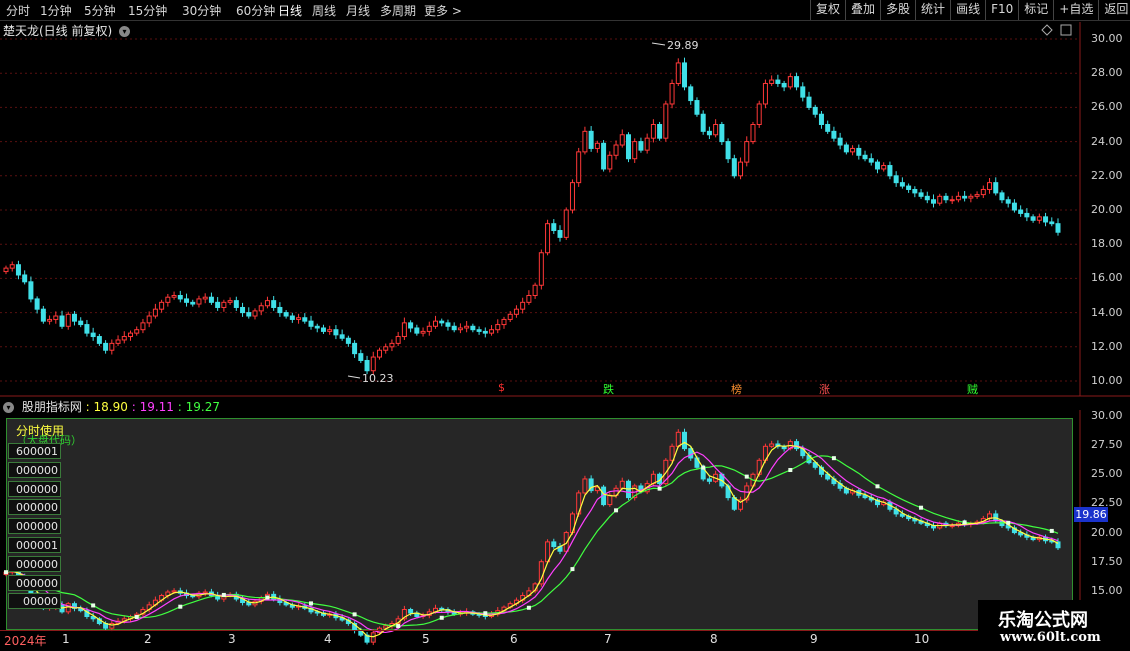 This screenshot has width=1130, height=651. What do you see at coordinates (426, 639) in the screenshot?
I see `month-tick: 5` at bounding box center [426, 639].